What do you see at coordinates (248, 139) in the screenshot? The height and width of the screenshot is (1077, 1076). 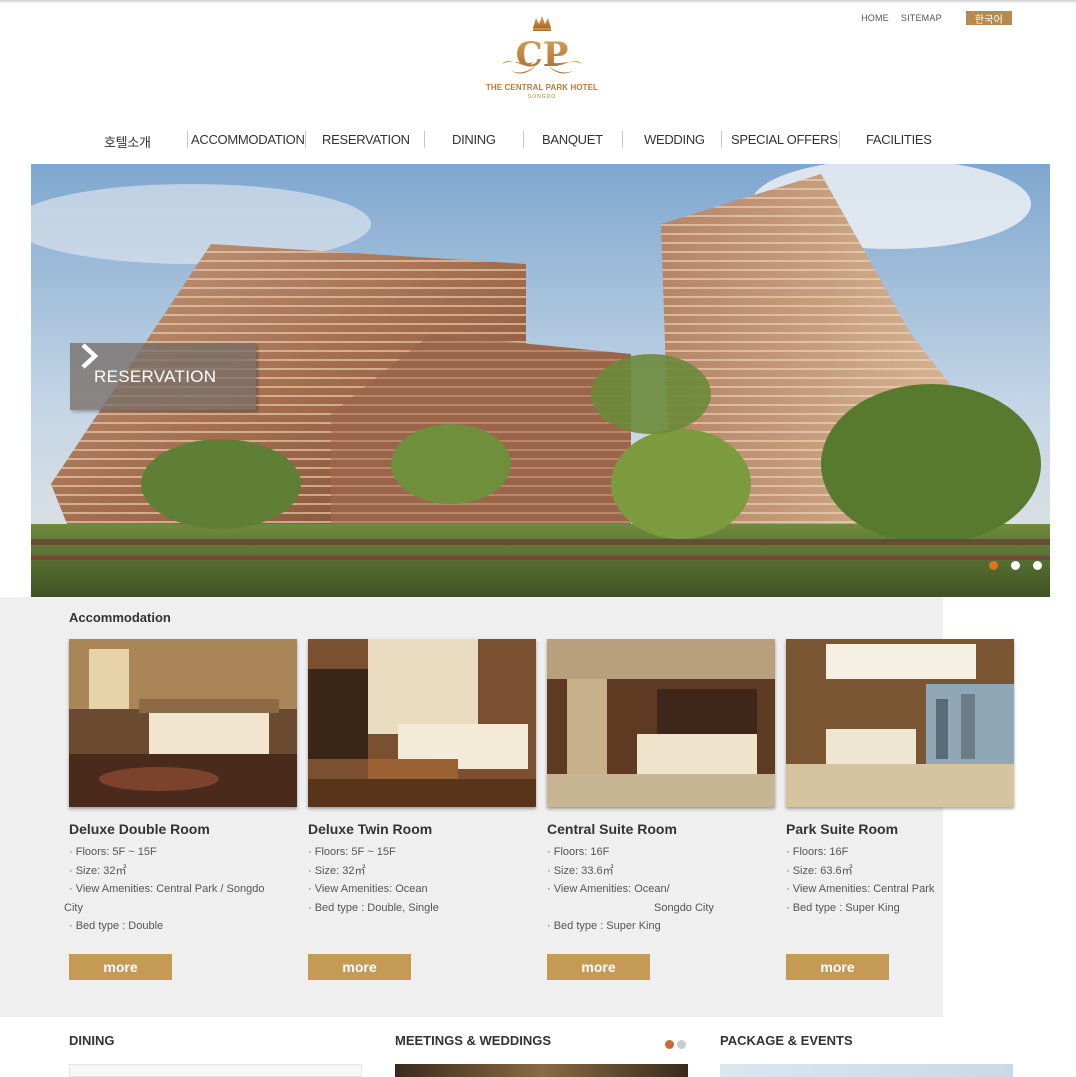 I see `nav-item-accommodation: ACCOMMODATION` at bounding box center [248, 139].